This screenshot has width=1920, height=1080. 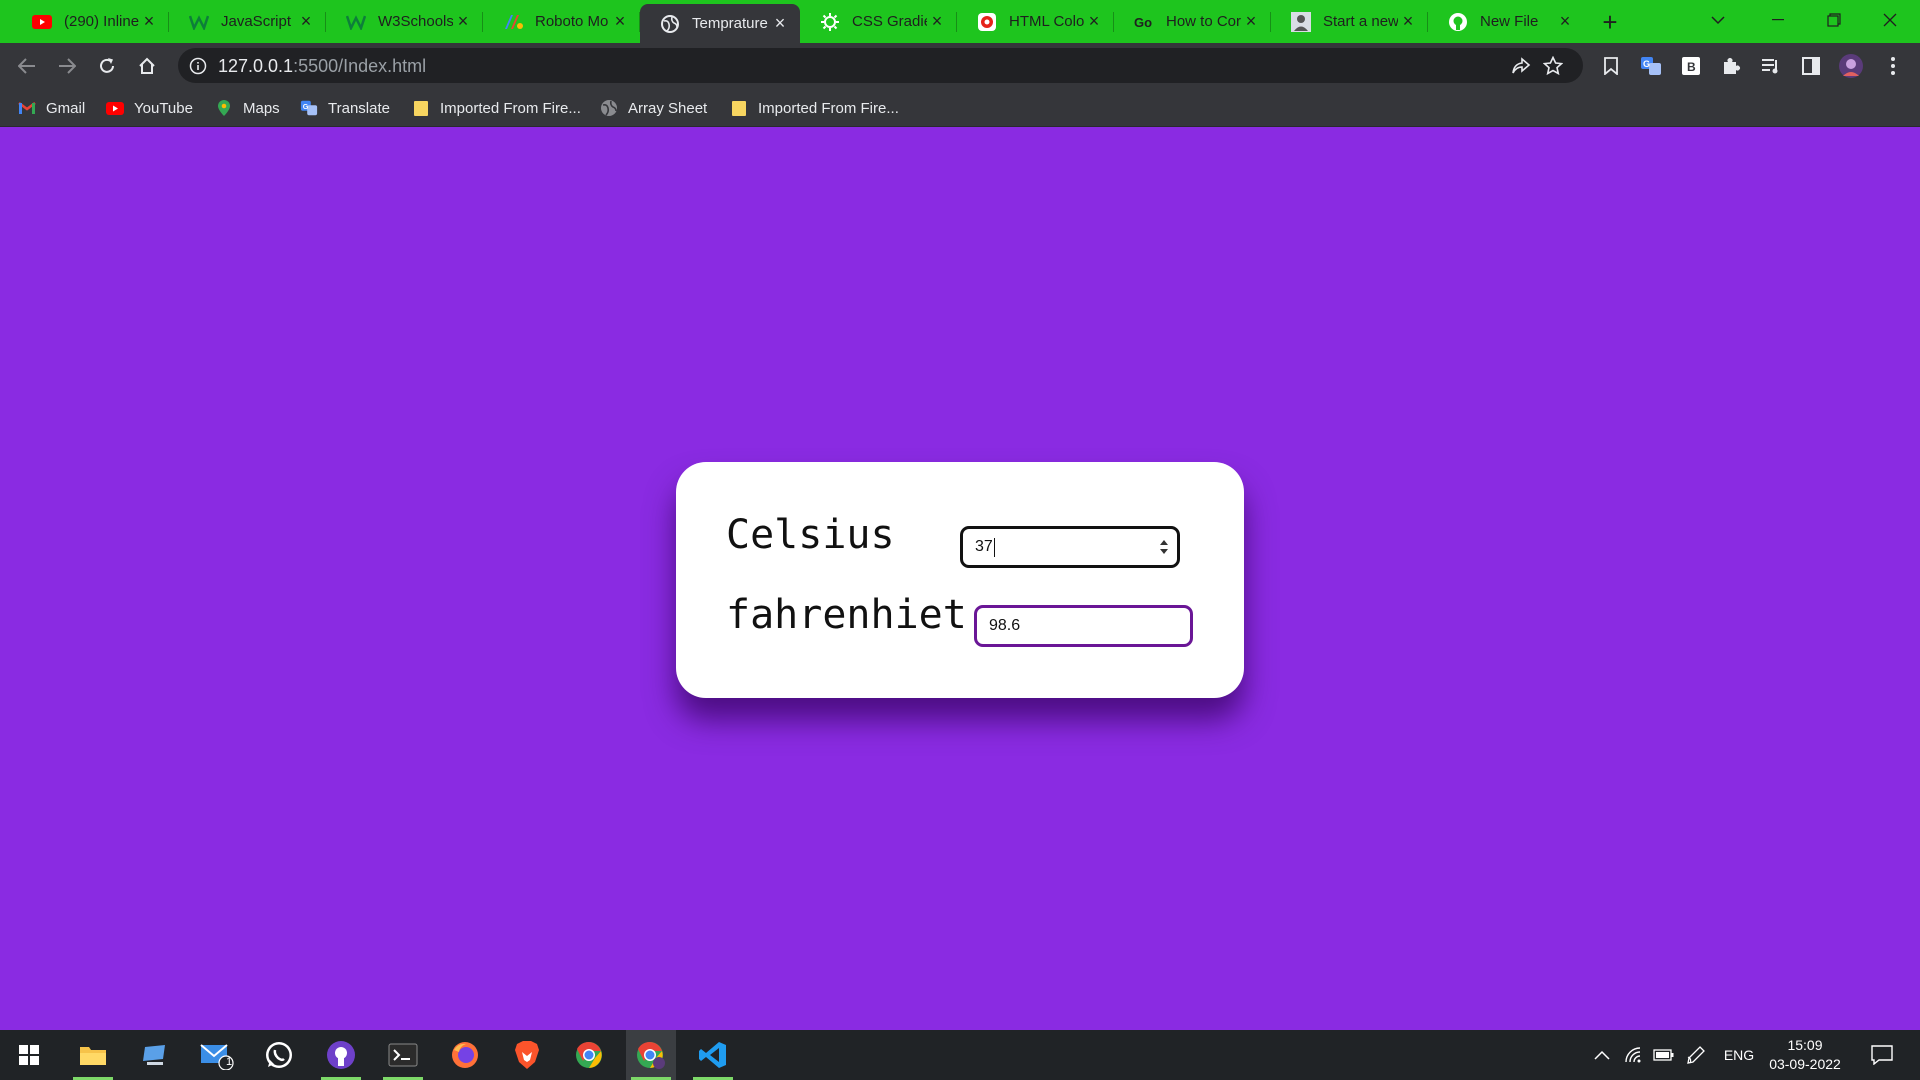 What do you see at coordinates (1553, 66) in the screenshot?
I see `star-icon` at bounding box center [1553, 66].